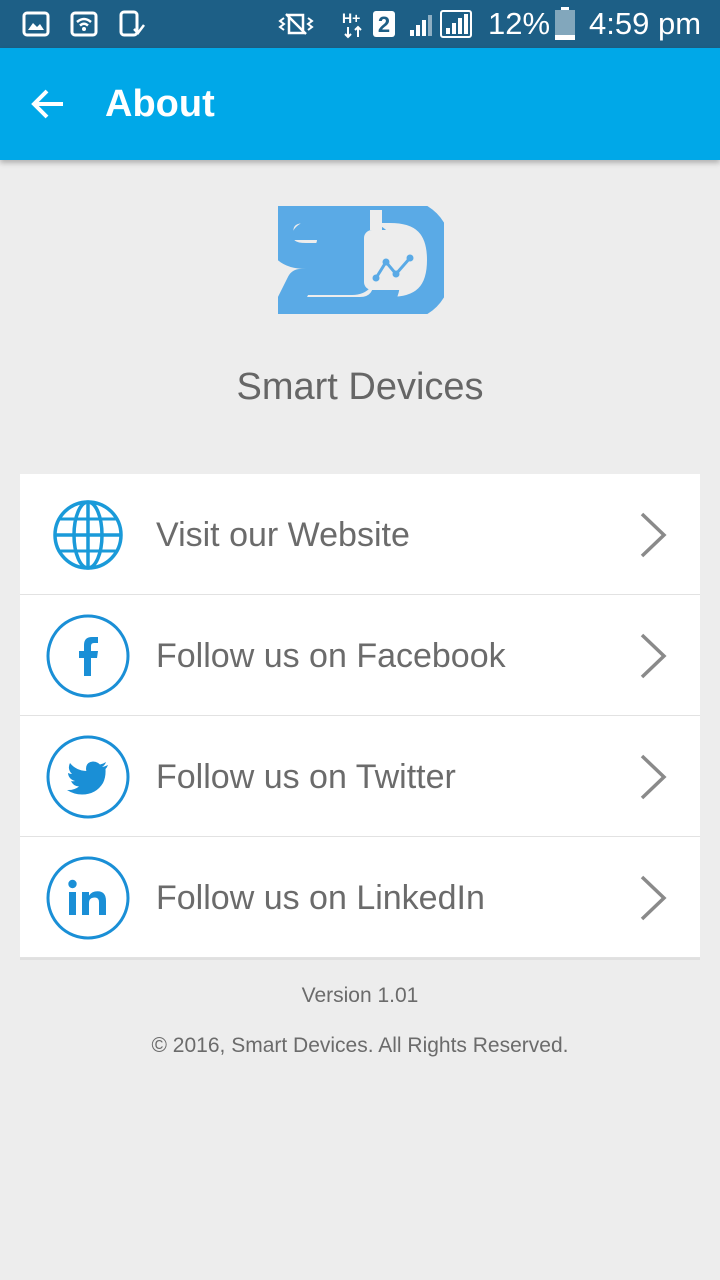  I want to click on h-plus-data-icon: H+, so click(355, 24).